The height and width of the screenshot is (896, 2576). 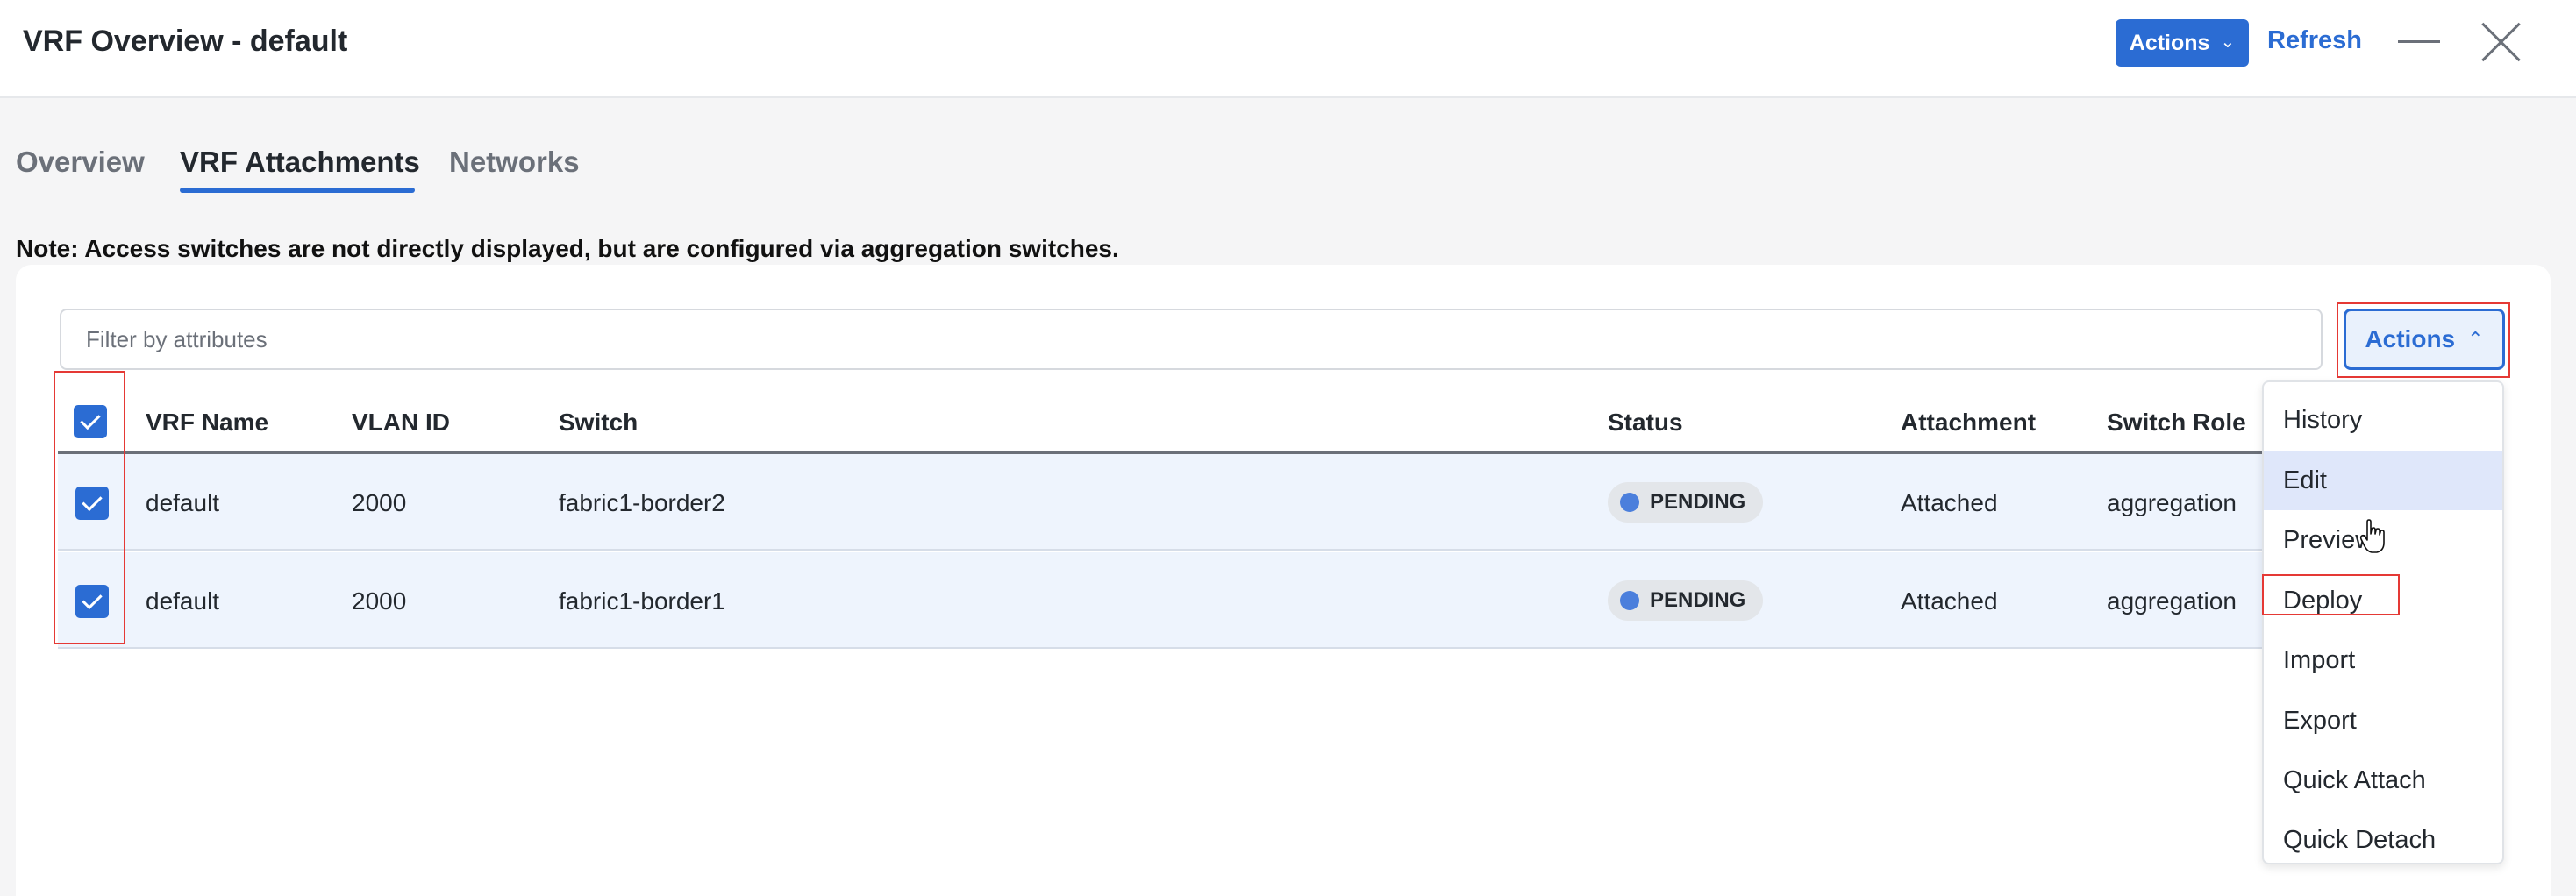 What do you see at coordinates (81, 162) in the screenshot?
I see `tab-overview: Overview` at bounding box center [81, 162].